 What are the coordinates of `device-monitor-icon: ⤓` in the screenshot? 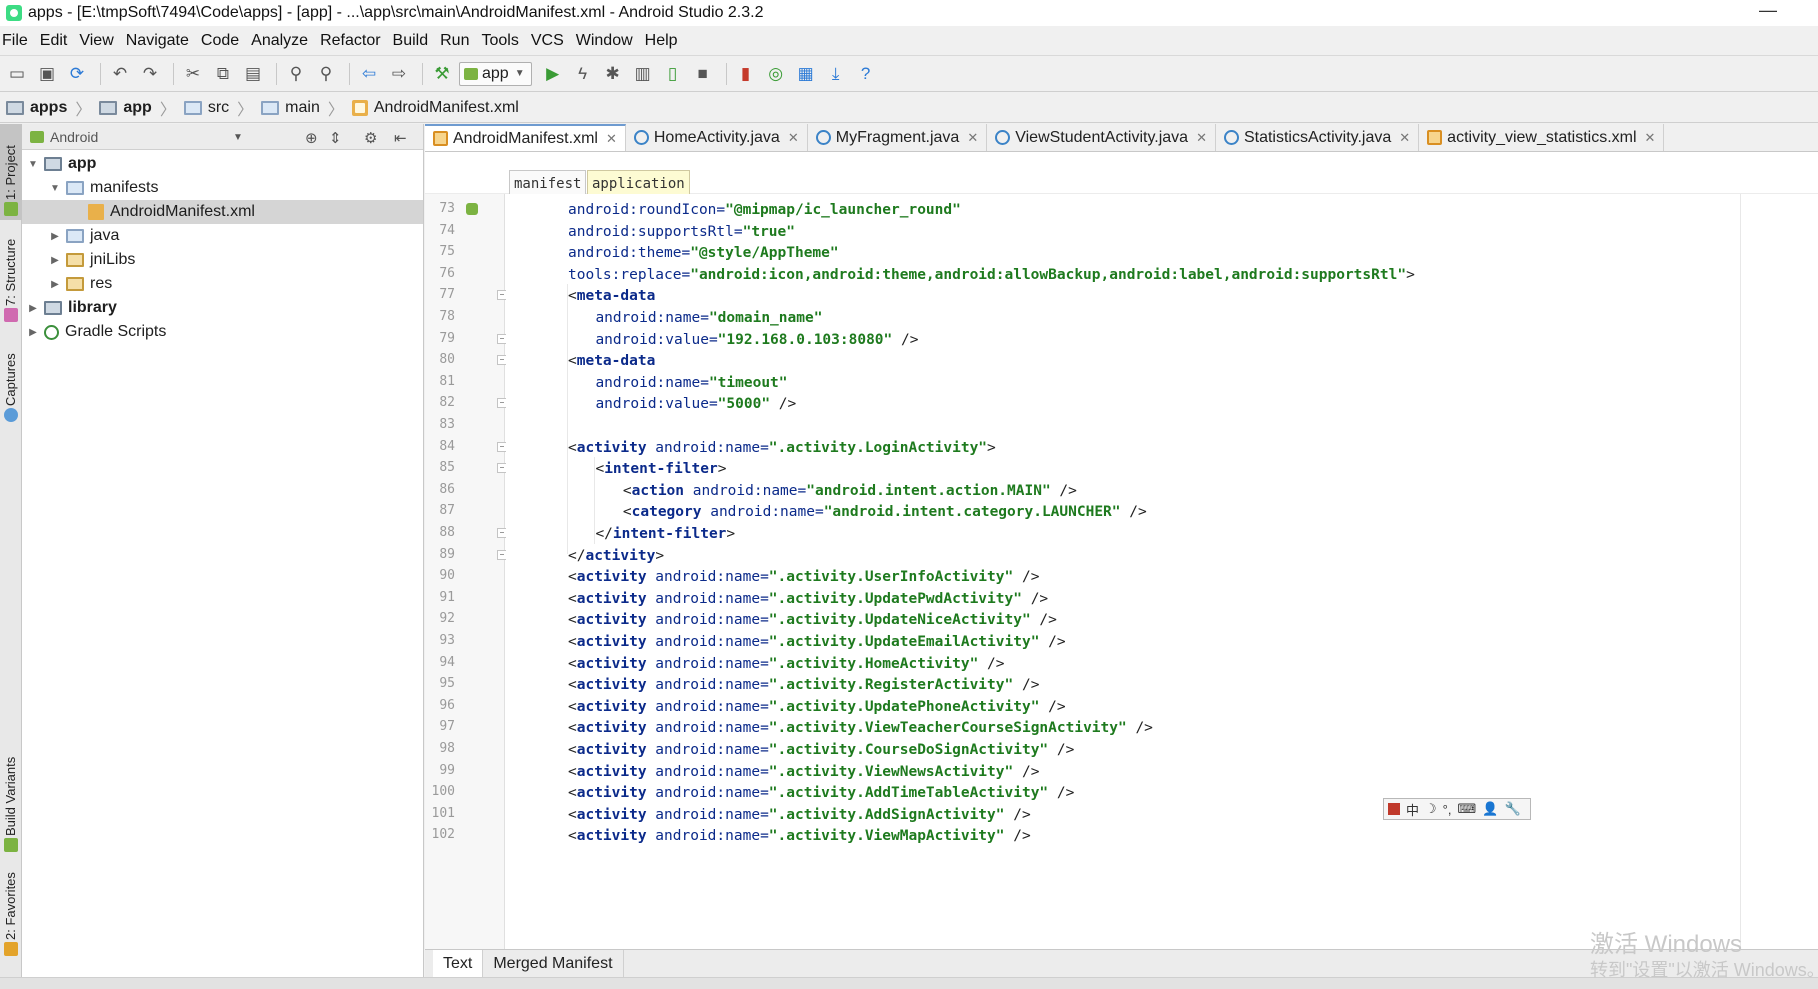 It's located at (836, 74).